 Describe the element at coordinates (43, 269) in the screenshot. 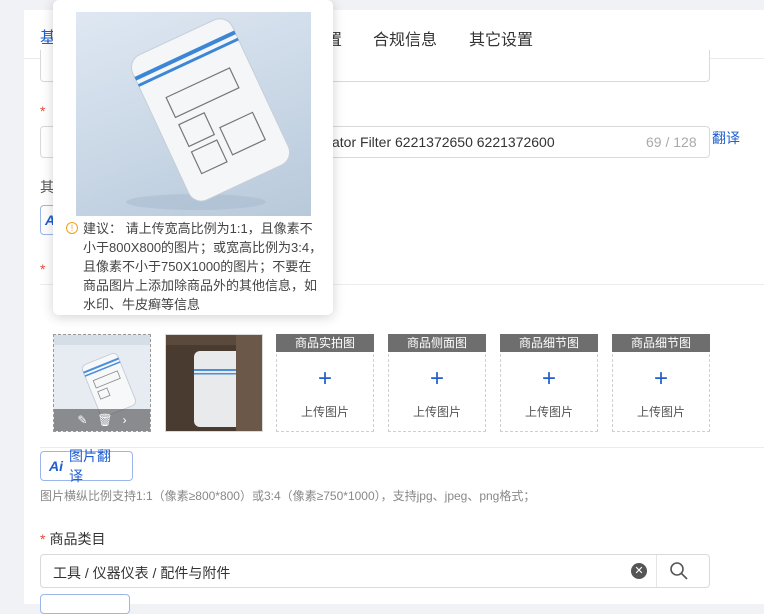

I see `image-required-mark: *` at that location.